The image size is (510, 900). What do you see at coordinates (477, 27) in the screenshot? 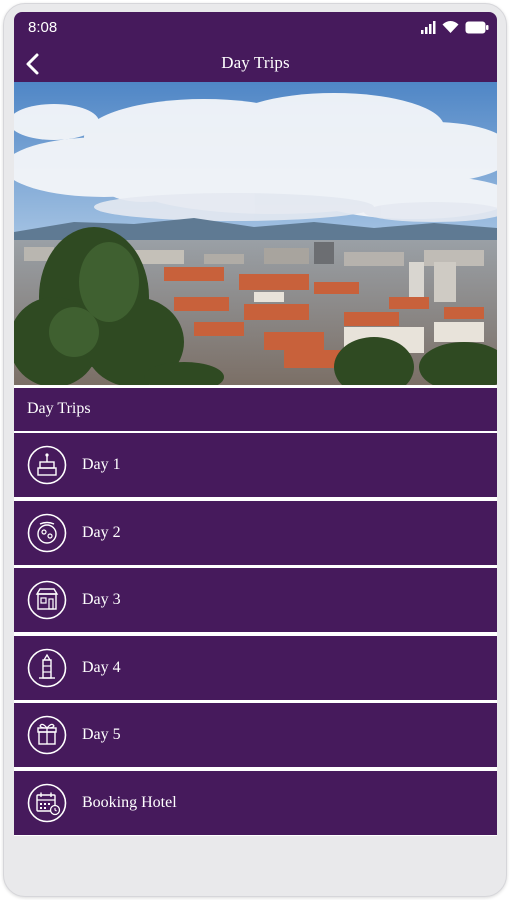
I see `battery-icon` at bounding box center [477, 27].